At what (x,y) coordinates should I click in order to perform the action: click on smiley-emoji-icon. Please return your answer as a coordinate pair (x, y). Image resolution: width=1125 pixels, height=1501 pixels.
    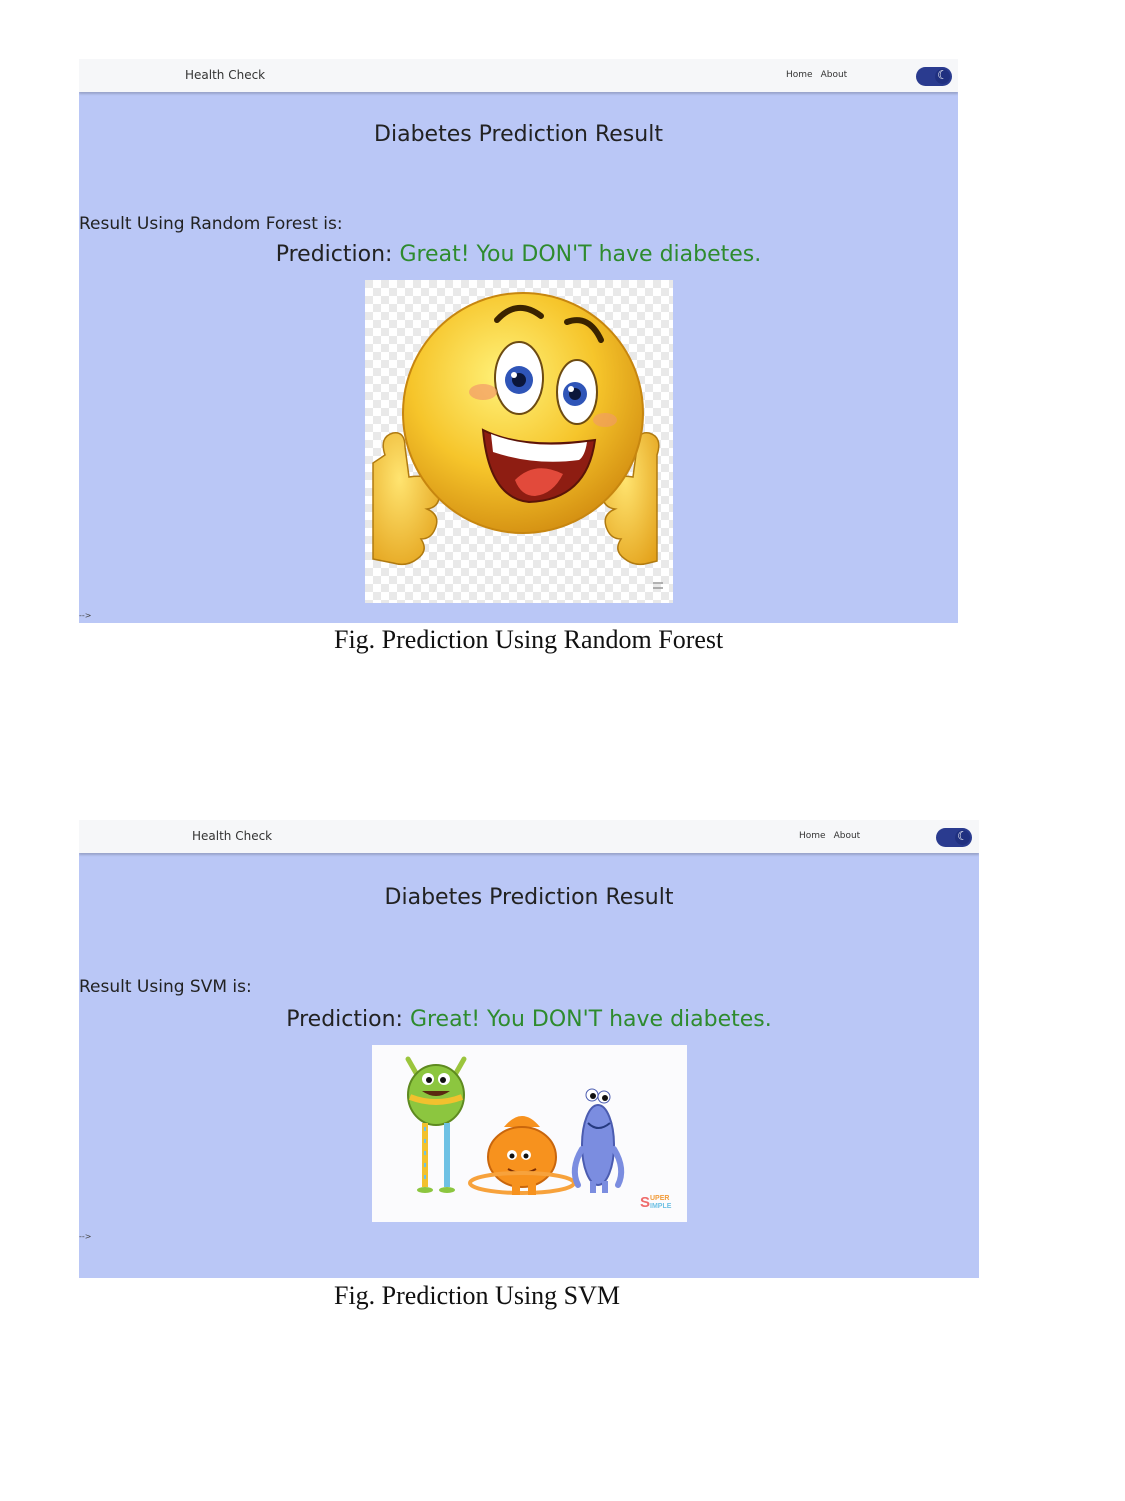
    Looking at the image, I should click on (519, 441).